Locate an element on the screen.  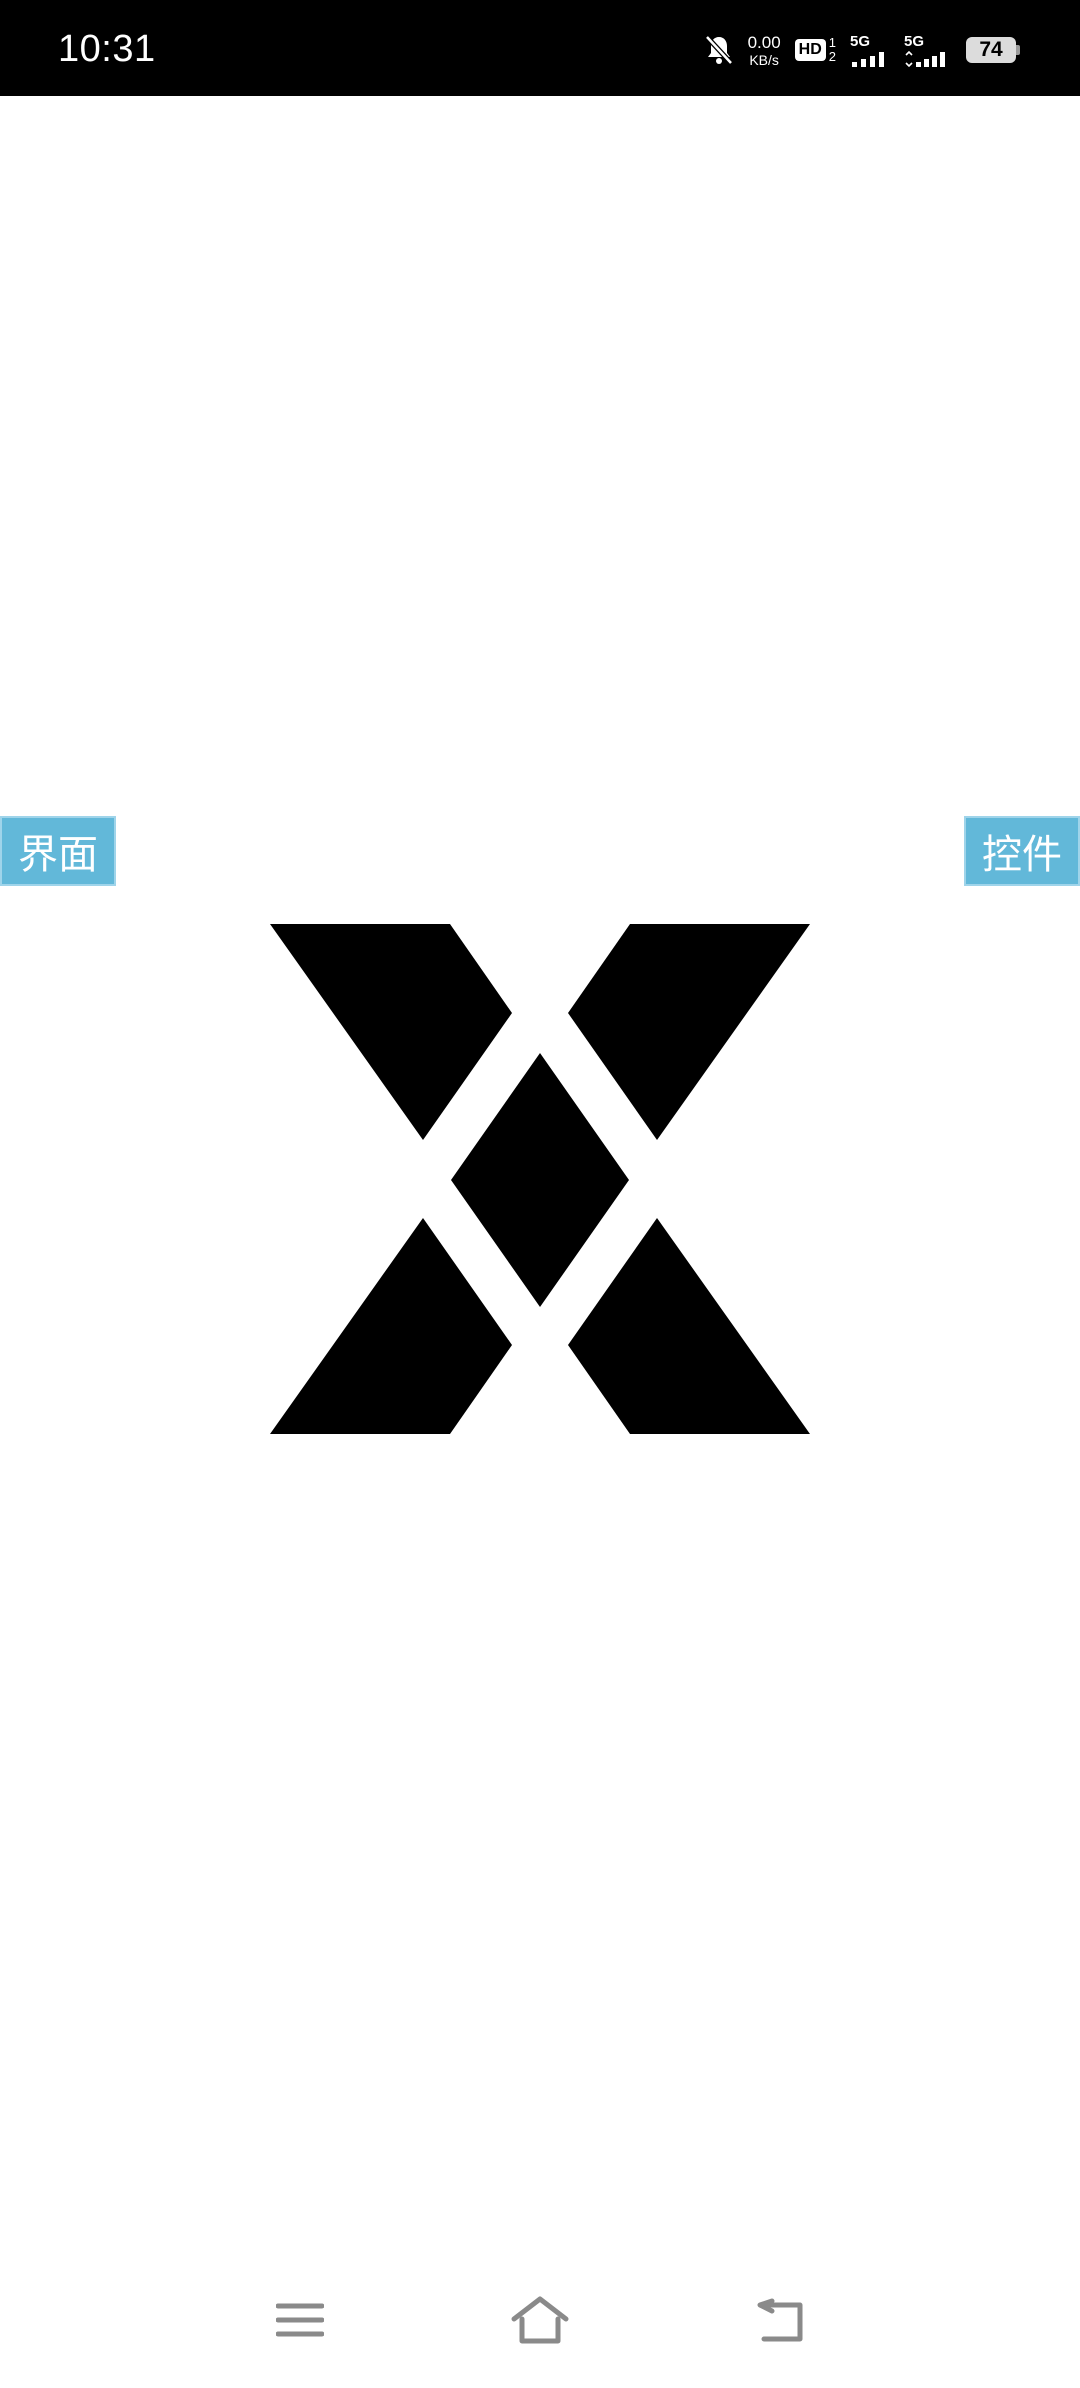
tab-interface: 界面 is located at coordinates (58, 851).